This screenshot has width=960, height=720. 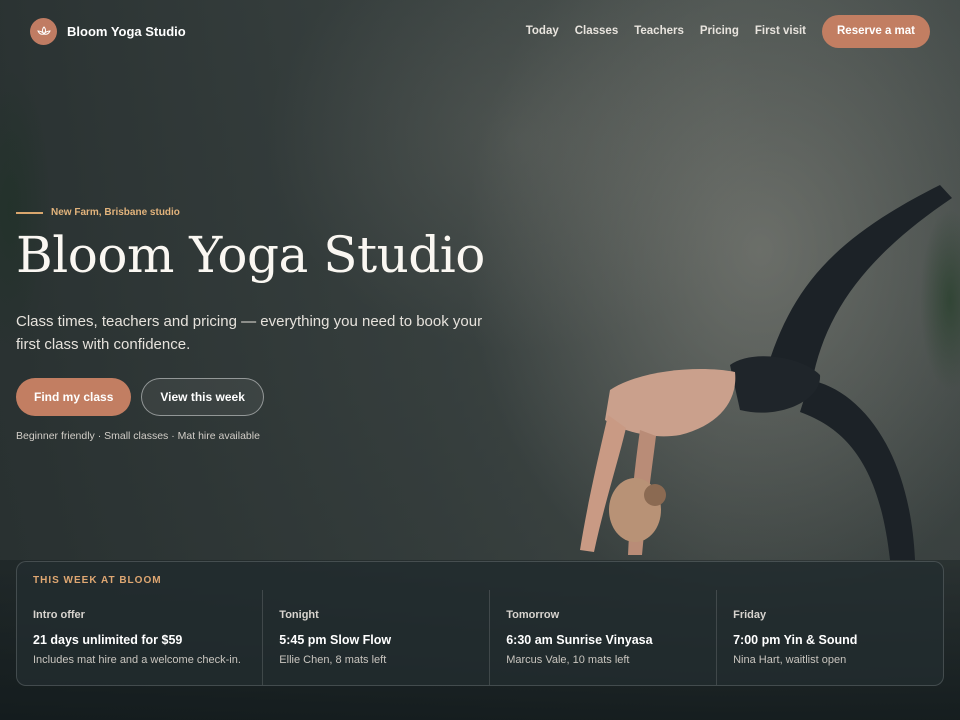 What do you see at coordinates (579, 640) in the screenshot?
I see `week-card-title: 6:30 am Sunrise Vinyasa` at bounding box center [579, 640].